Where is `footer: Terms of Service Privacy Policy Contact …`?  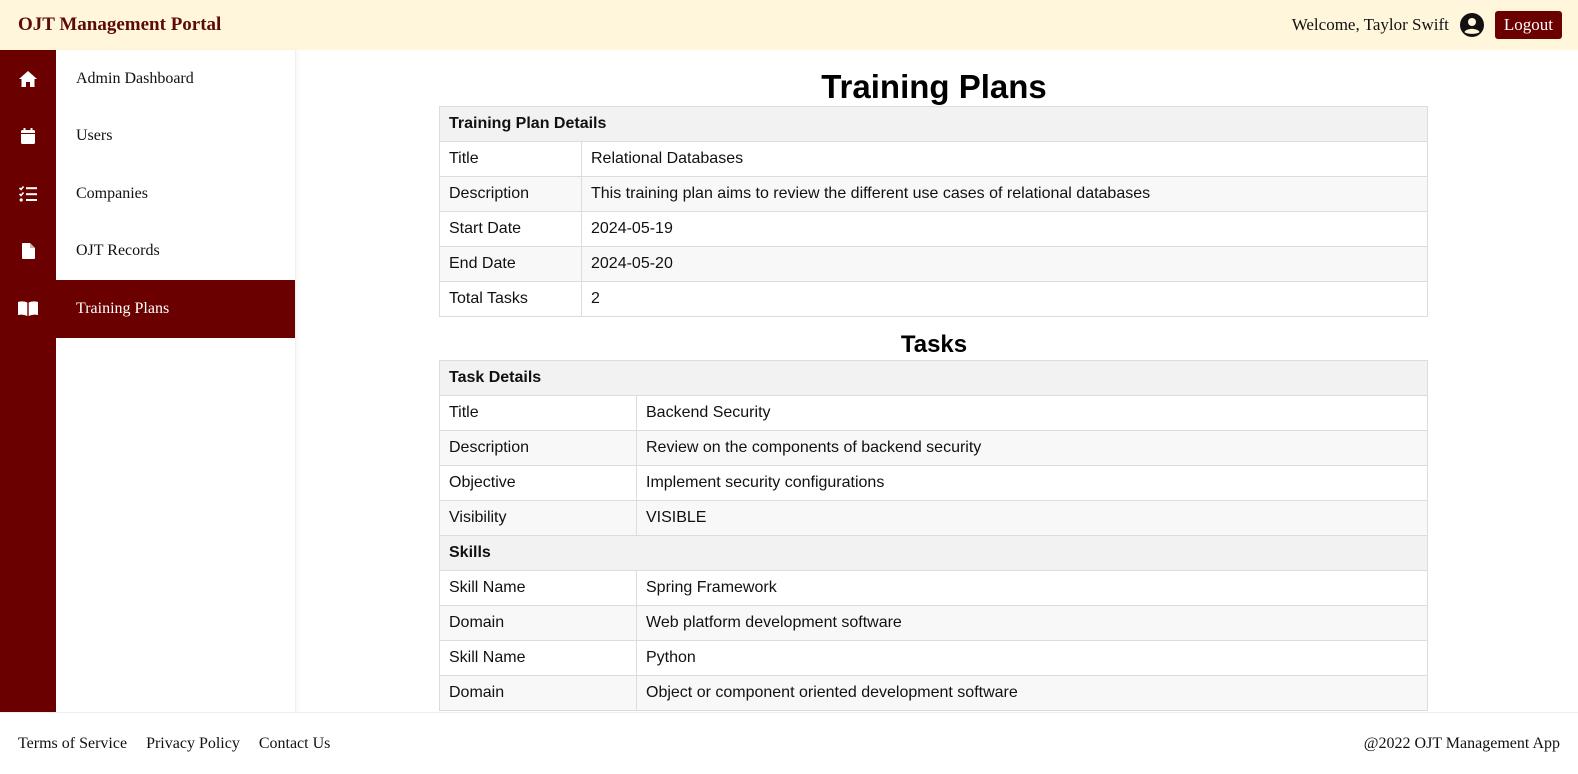 footer: Terms of Service Privacy Policy Contact … is located at coordinates (789, 743).